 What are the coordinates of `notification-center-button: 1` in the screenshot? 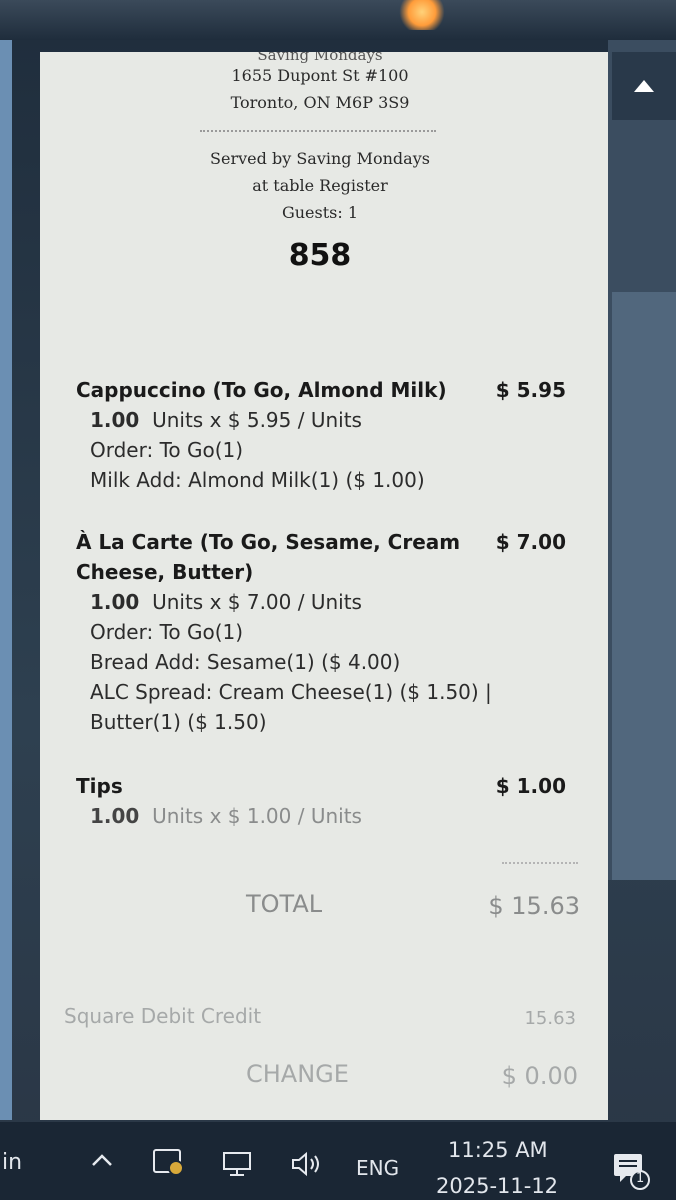 It's located at (632, 1170).